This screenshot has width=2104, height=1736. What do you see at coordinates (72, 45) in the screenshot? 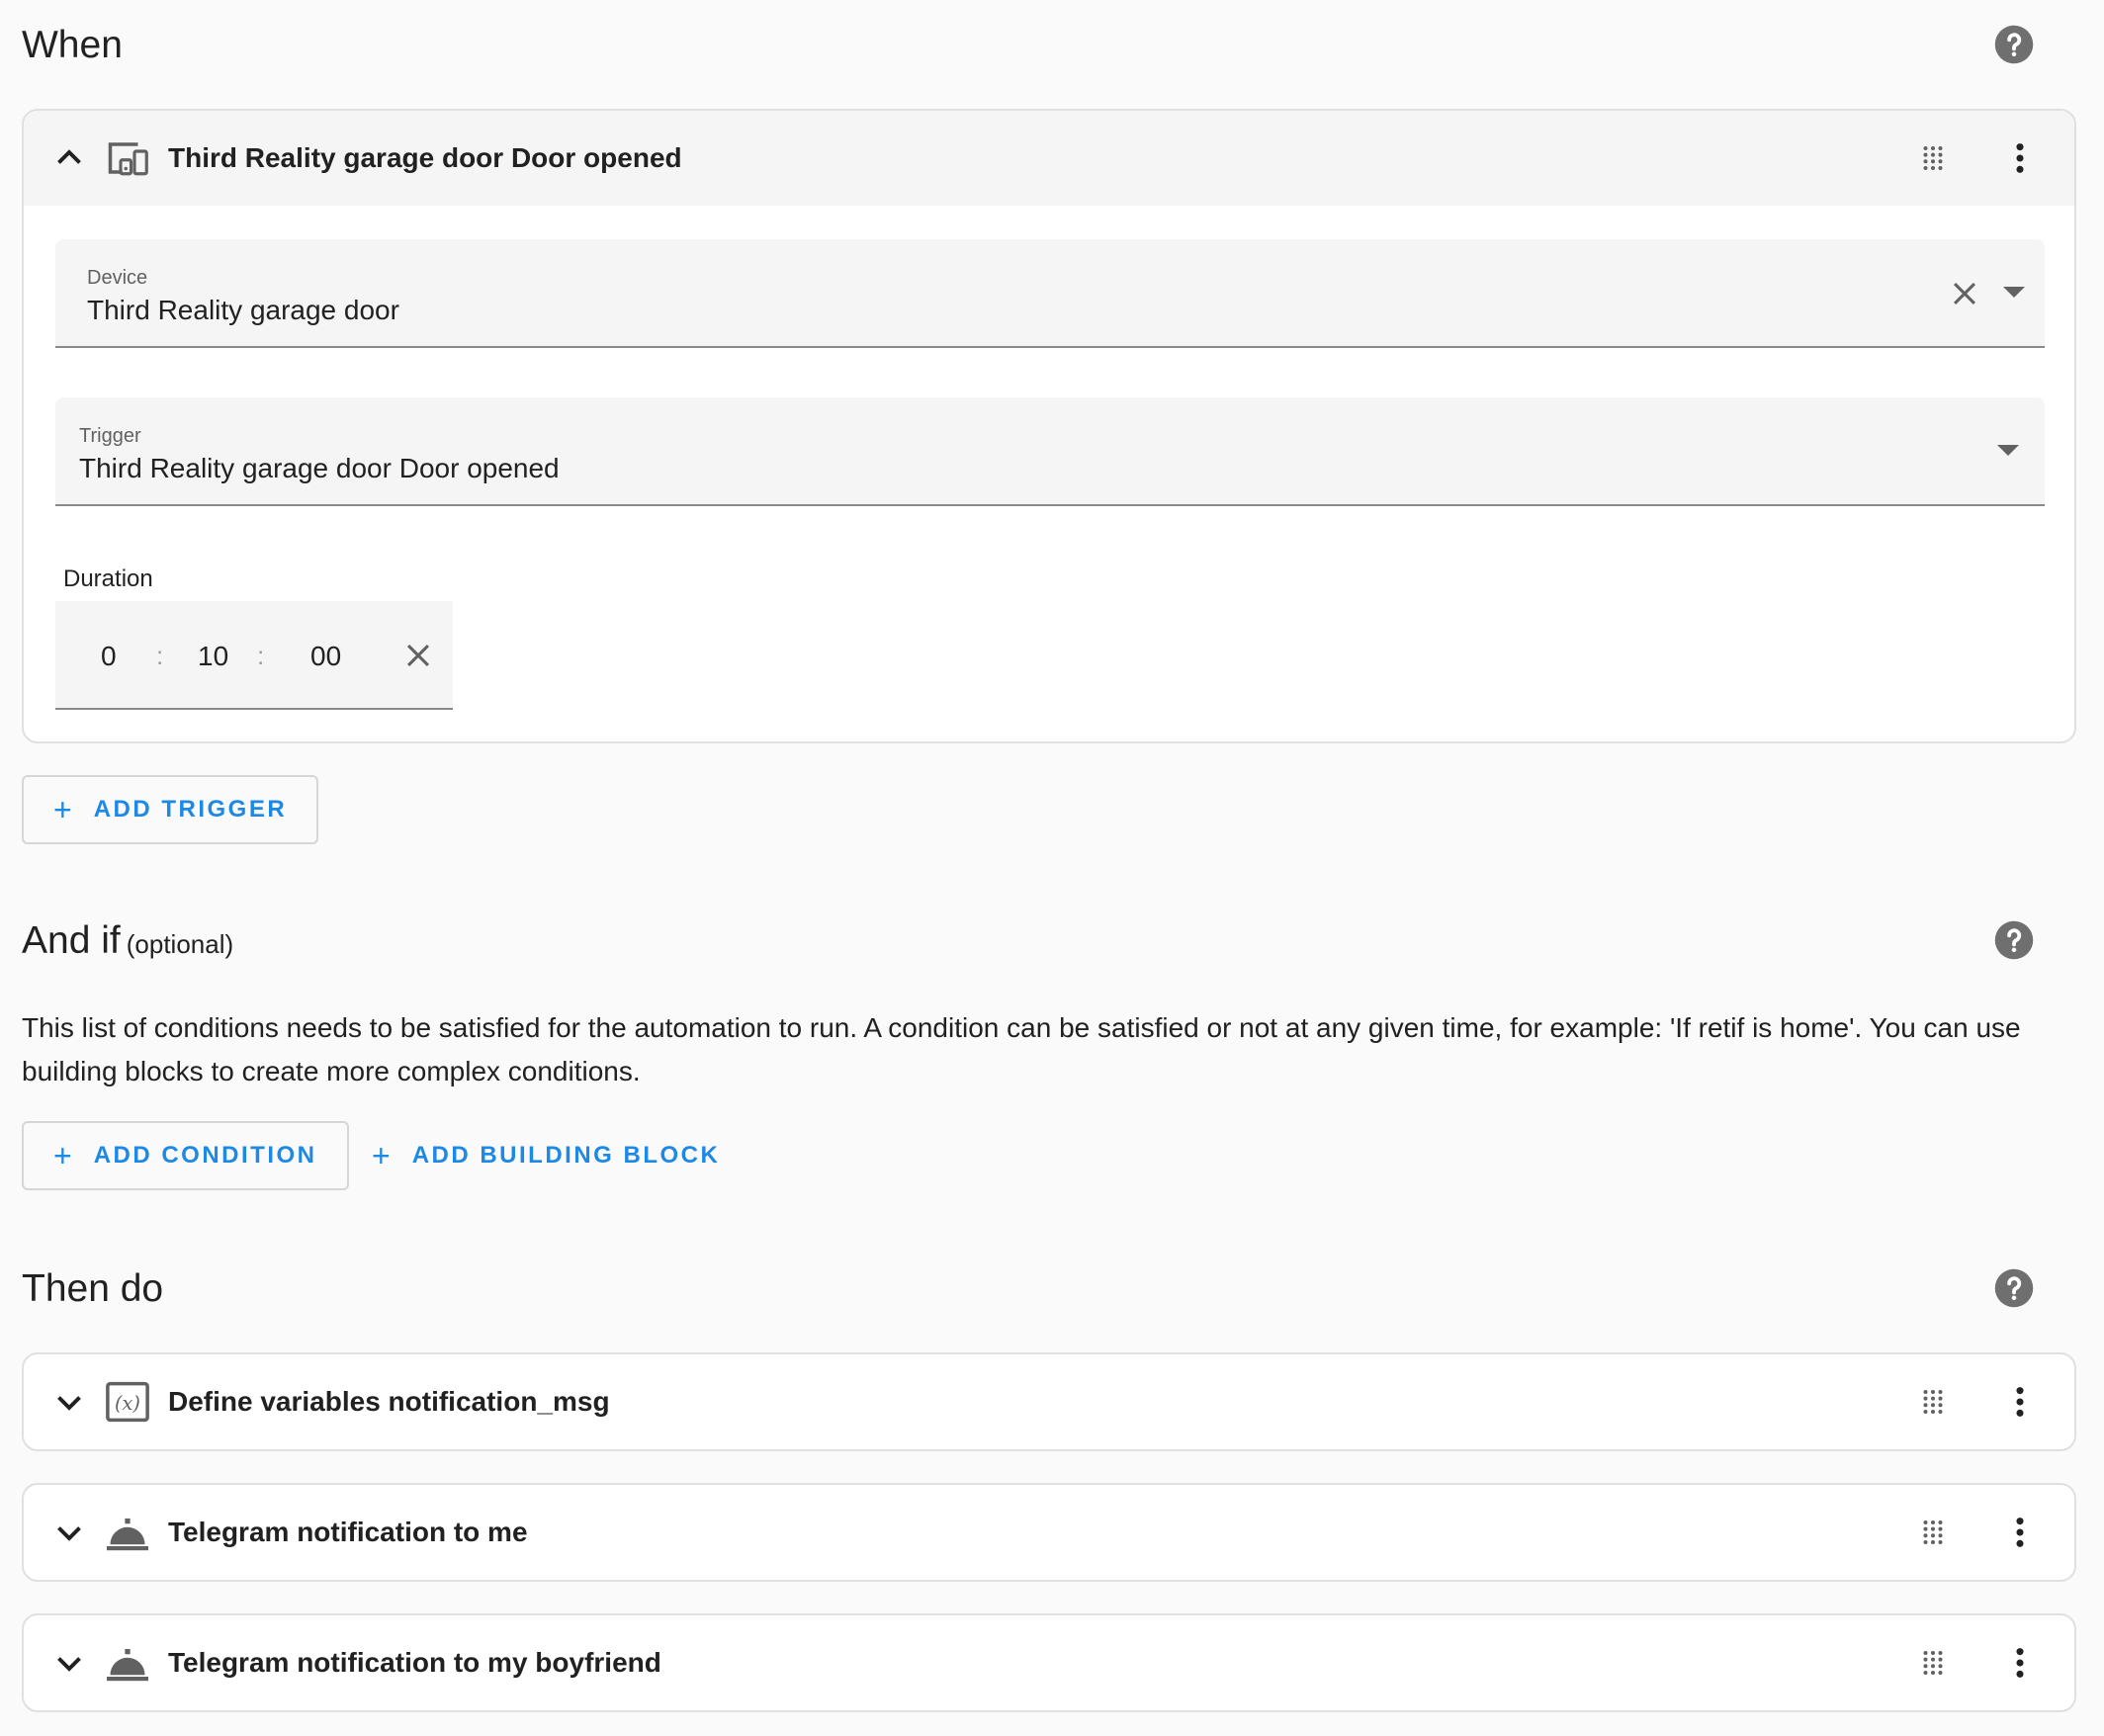
I see `when-section-title: When` at bounding box center [72, 45].